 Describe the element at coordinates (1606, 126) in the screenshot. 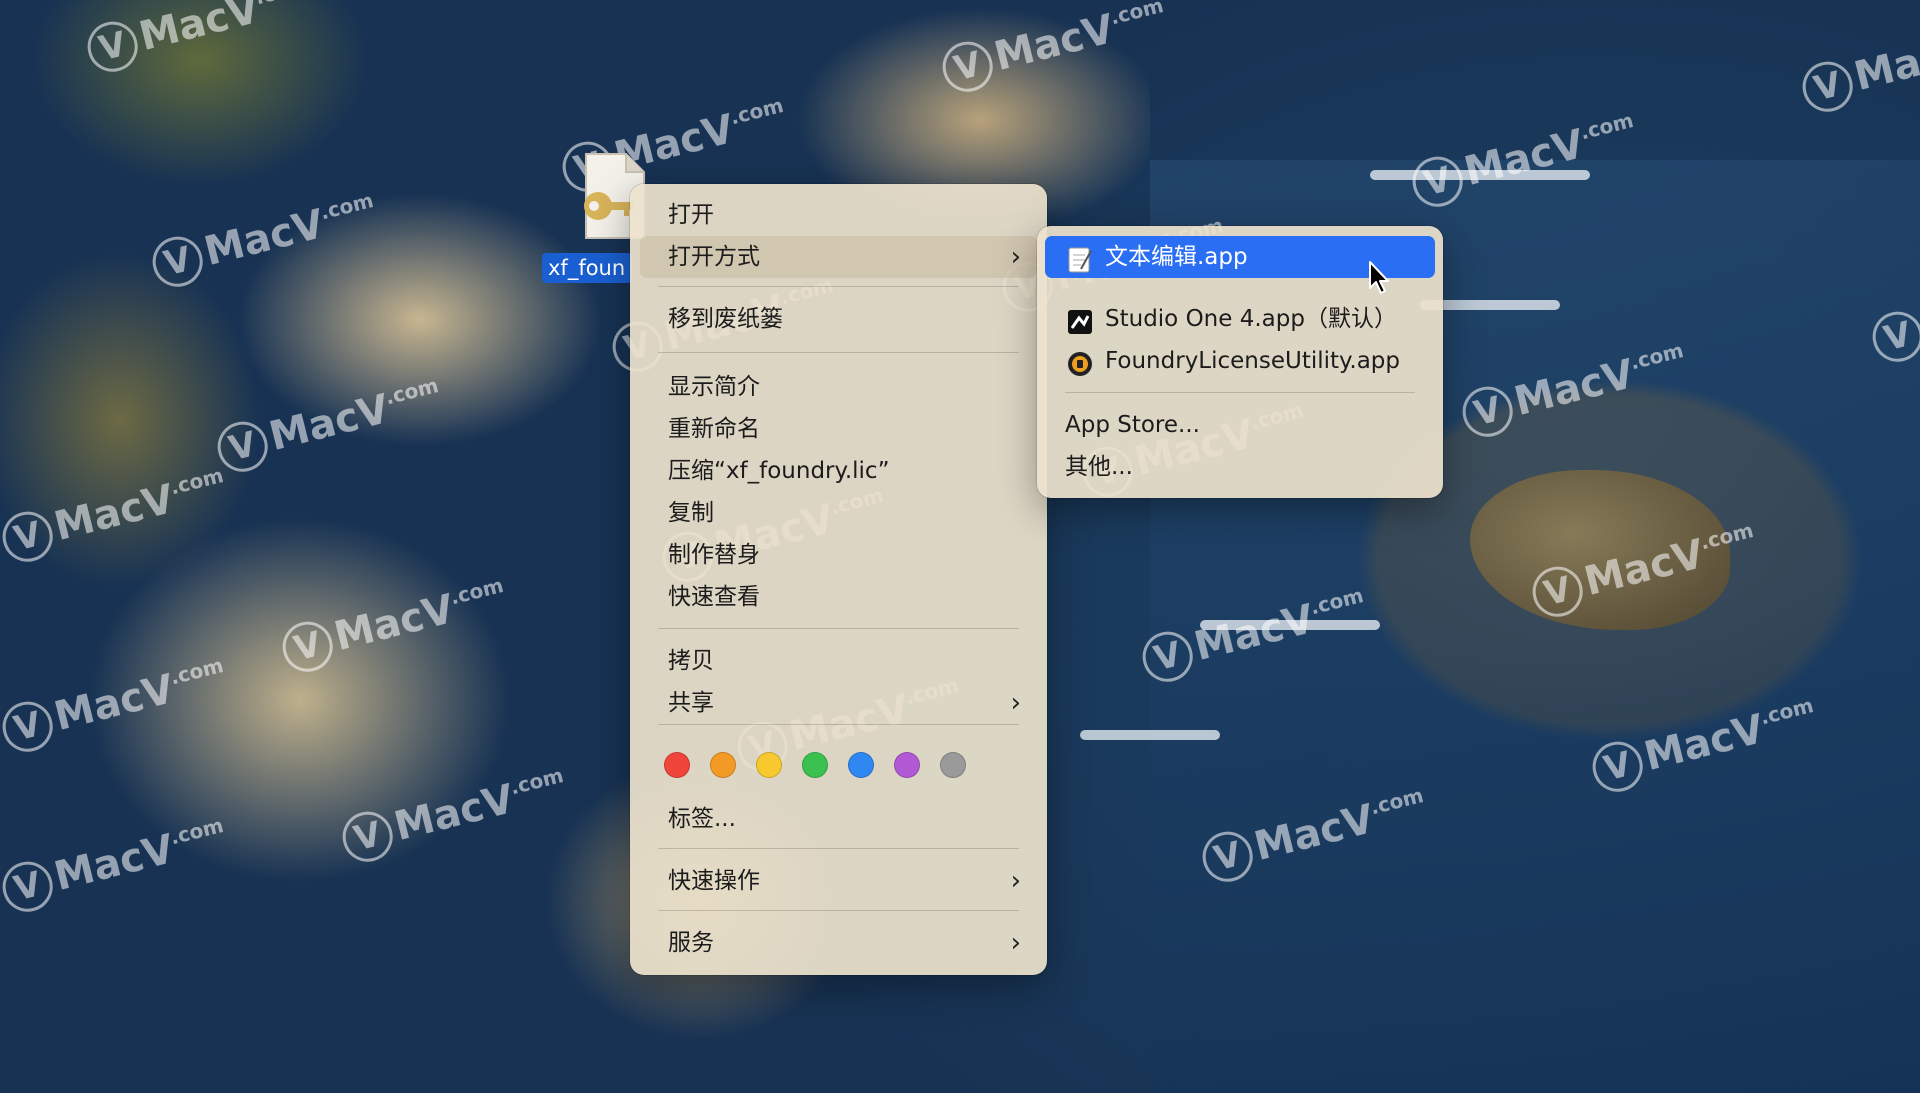

I see `watermark-com: .com` at that location.